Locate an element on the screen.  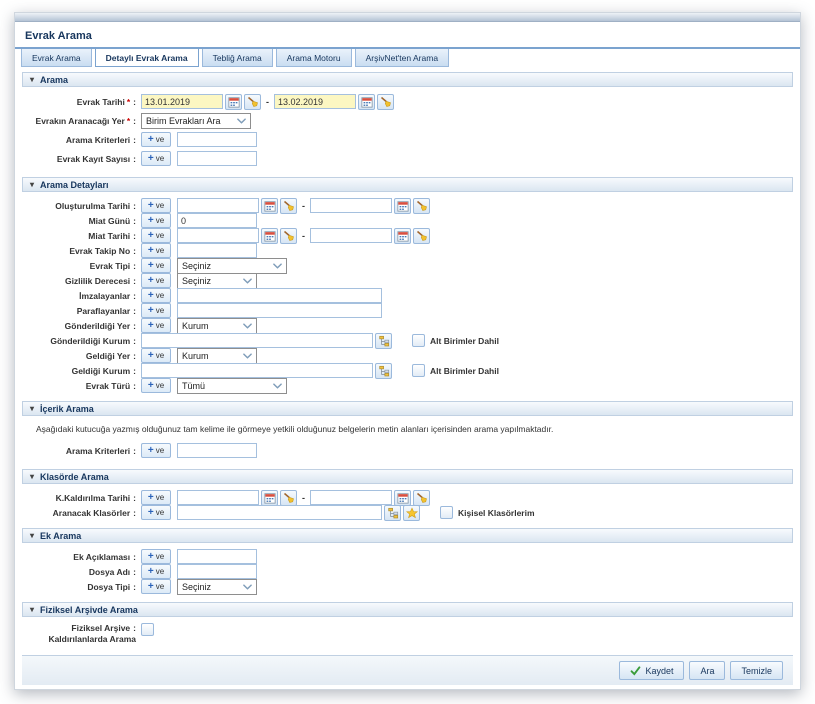
section-header-fiziksel-arsivde-arama: ▾ Fiziksel Arşivde Arama is located at coordinates (407, 609).